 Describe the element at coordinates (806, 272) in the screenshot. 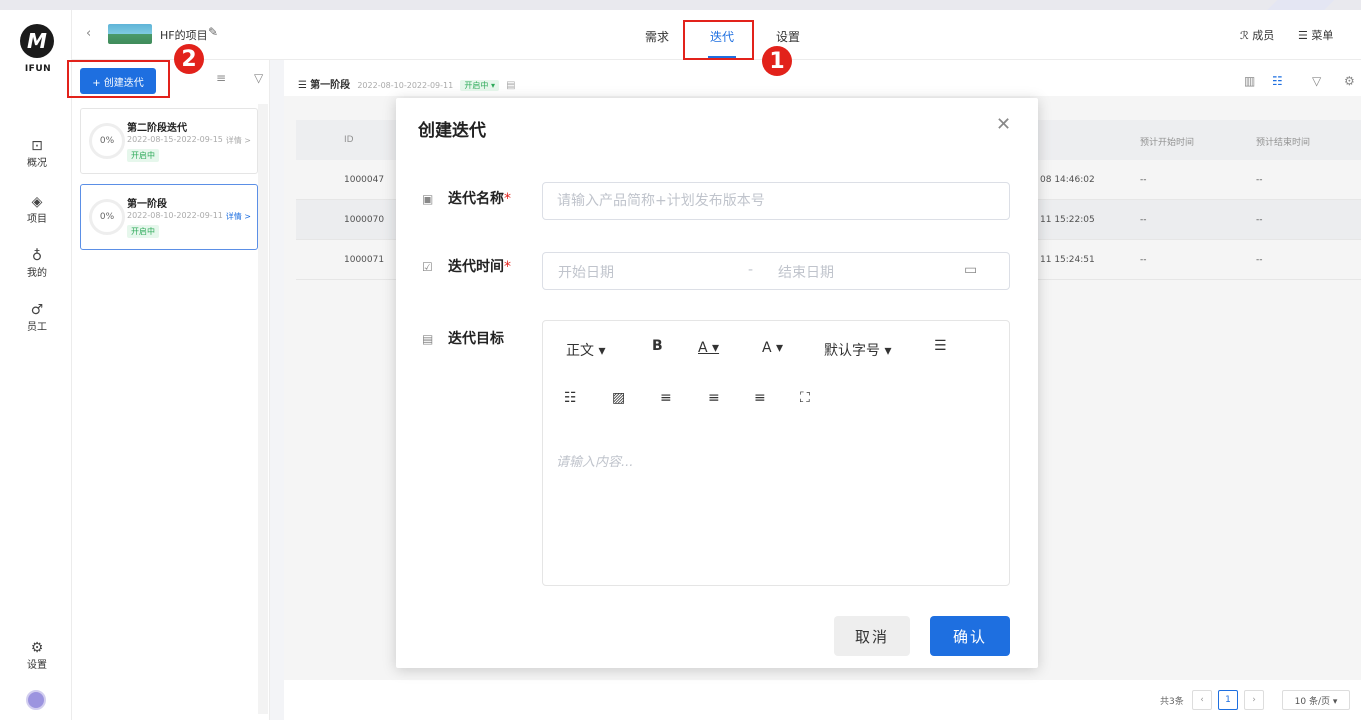

I see `end-date-input: 结束日期` at that location.